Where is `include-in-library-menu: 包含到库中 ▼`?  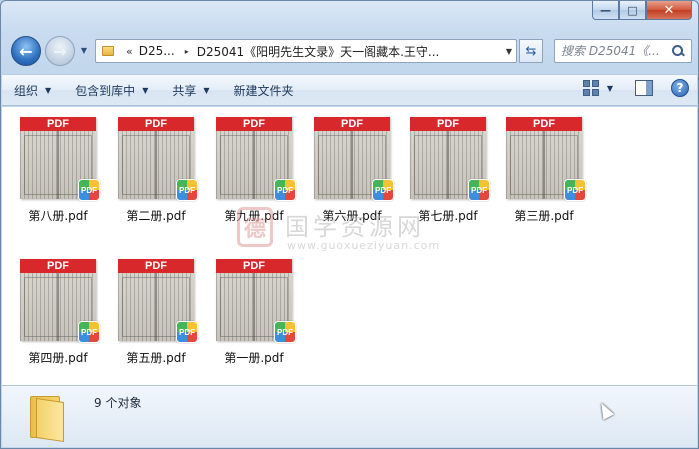 include-in-library-menu: 包含到库中 ▼ is located at coordinates (111, 90).